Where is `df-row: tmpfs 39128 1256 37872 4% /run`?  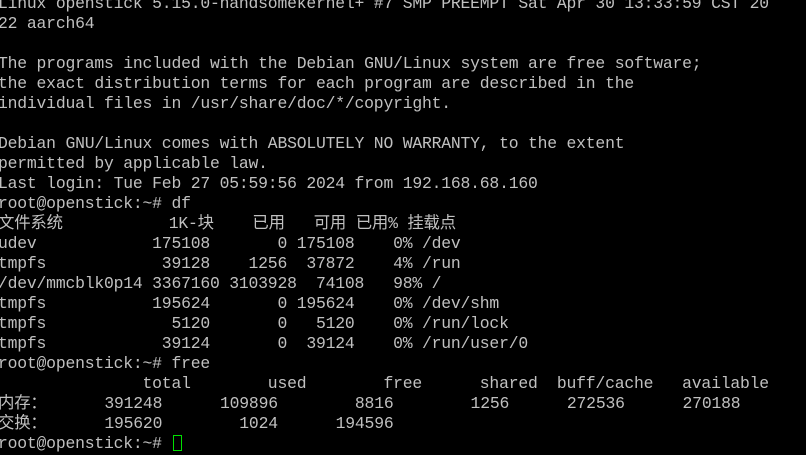
df-row: tmpfs 39128 1256 37872 4% /run is located at coordinates (230, 263).